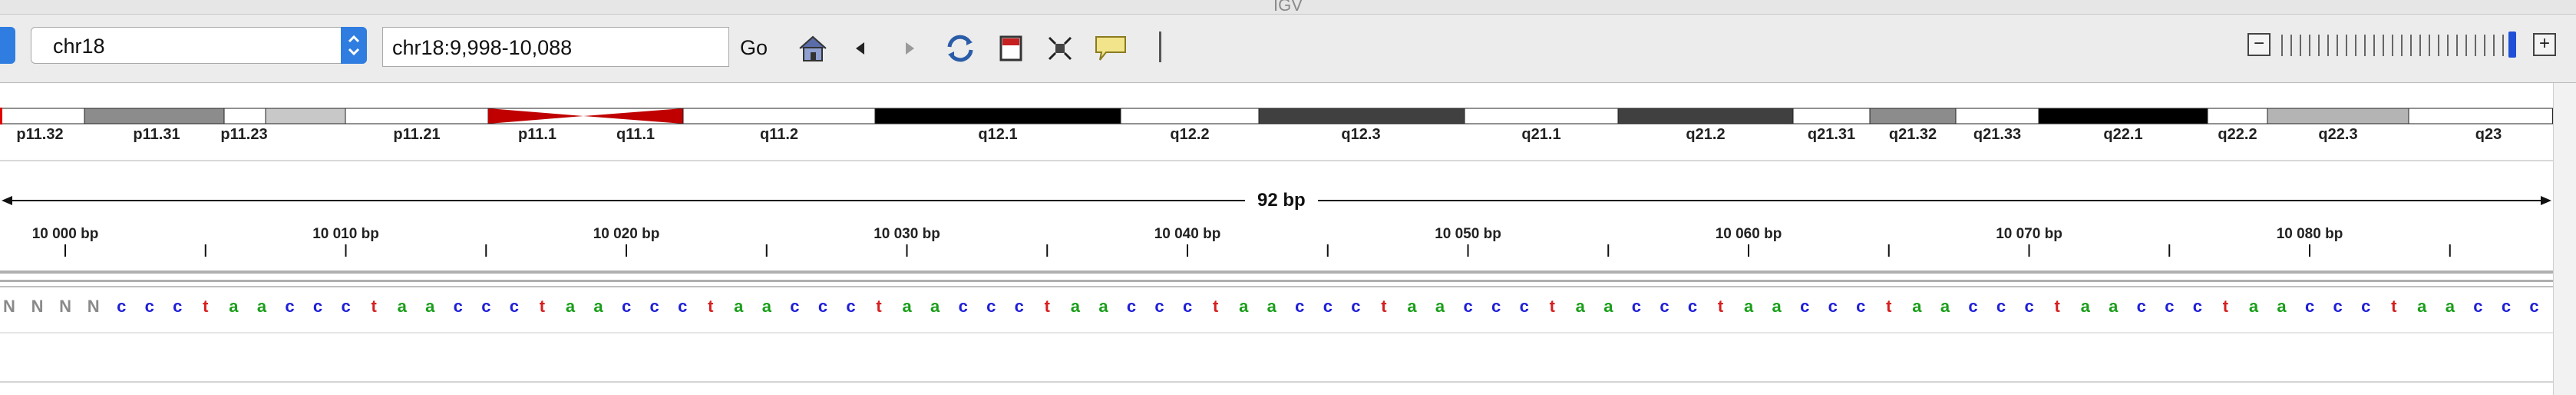 The width and height of the screenshot is (2576, 395). I want to click on locus-search-input: chr18:9,998-10,088, so click(555, 47).